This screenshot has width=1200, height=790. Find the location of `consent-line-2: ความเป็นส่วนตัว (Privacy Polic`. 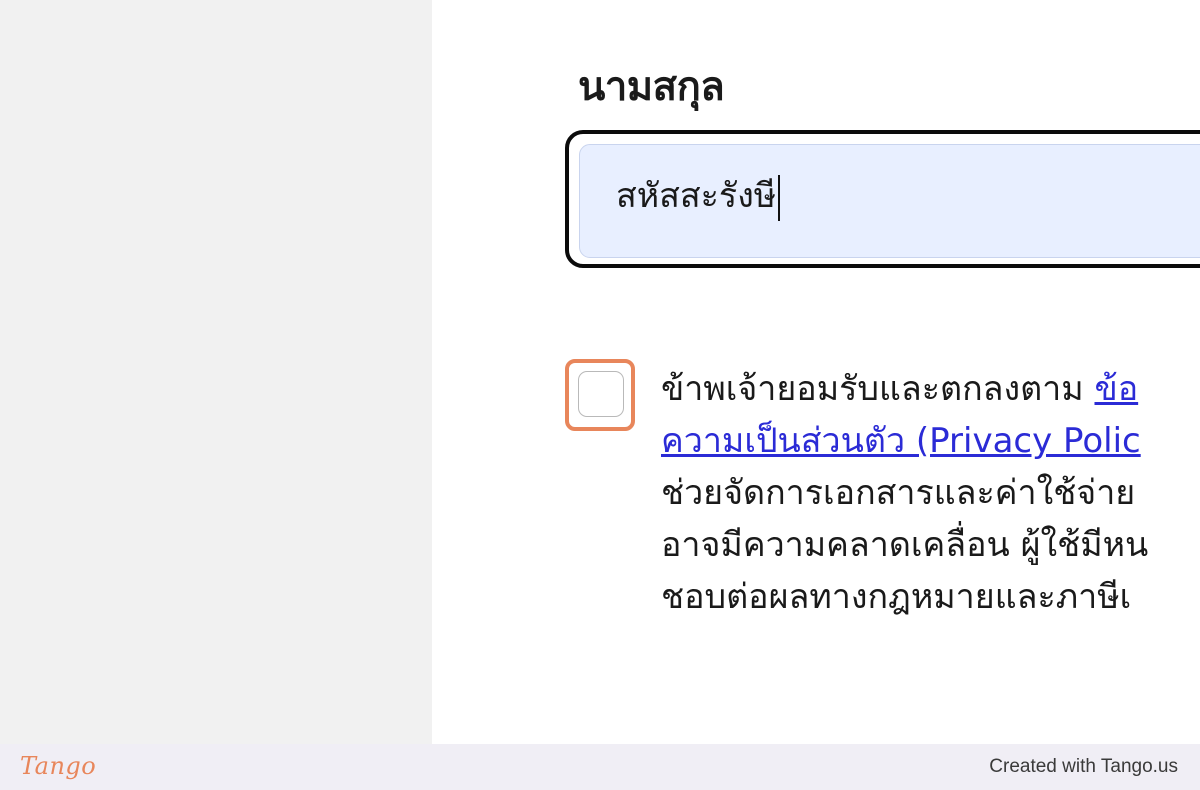

consent-line-2: ความเป็นส่วนตัว (Privacy Polic is located at coordinates (930, 441).